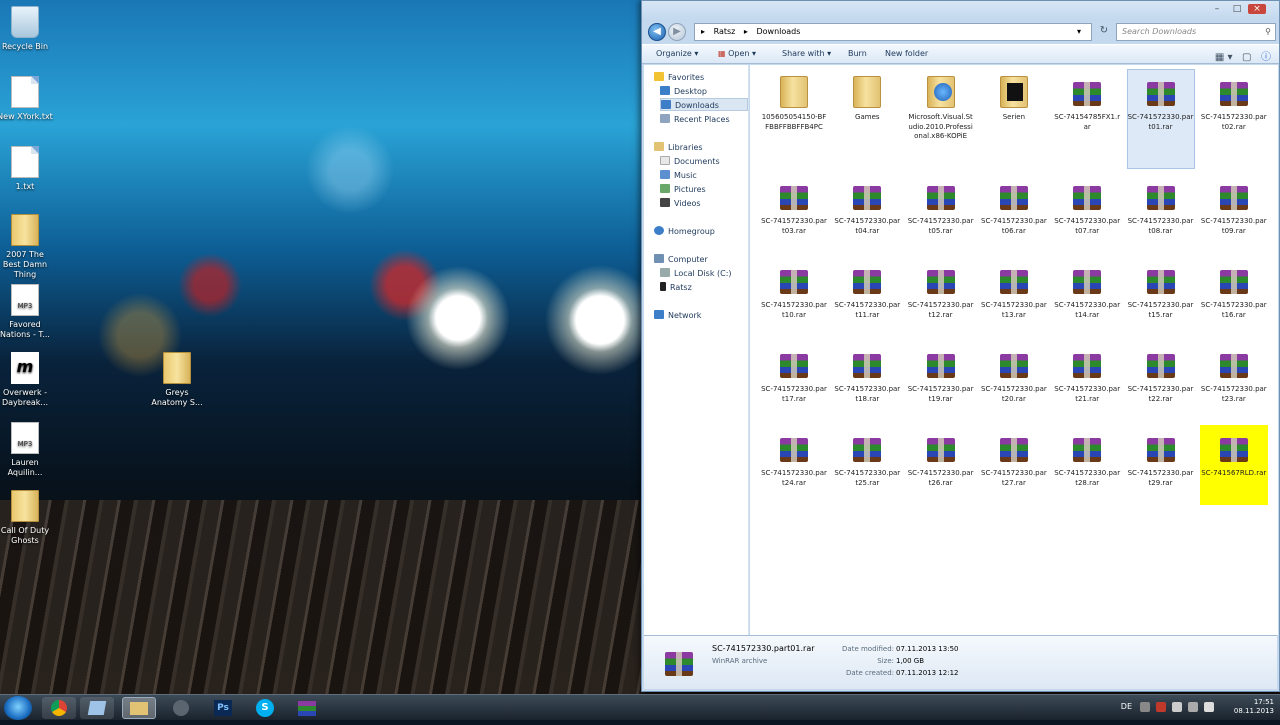 This screenshot has width=1280, height=725. What do you see at coordinates (1243, 55) in the screenshot?
I see `view-options-icon: ▦ ▾ ▢ ⓘ` at bounding box center [1243, 55].